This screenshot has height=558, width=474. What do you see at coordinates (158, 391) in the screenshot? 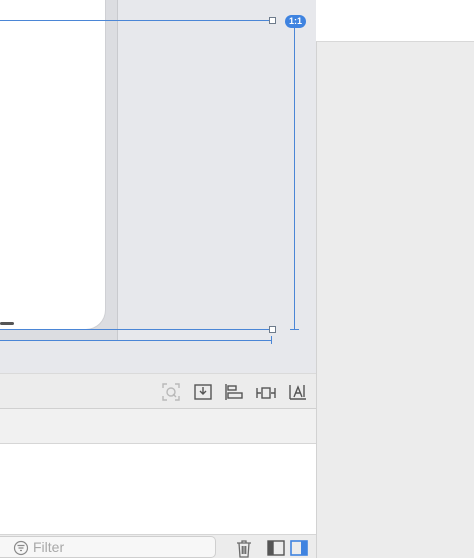
I see `canvas-toolbar` at bounding box center [158, 391].